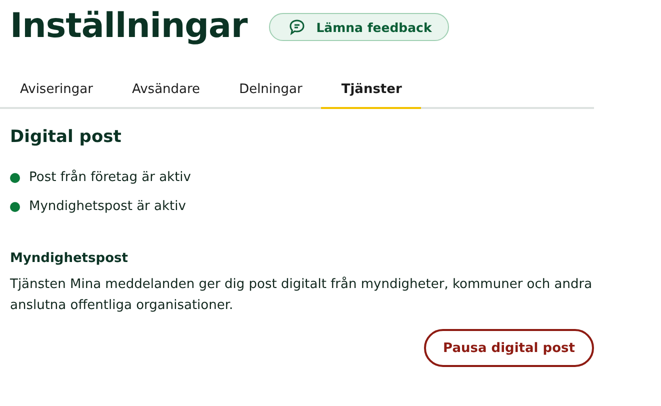 Image resolution: width=661 pixels, height=406 pixels. Describe the element at coordinates (359, 27) in the screenshot. I see `feedback-button: Lämna feedback` at that location.